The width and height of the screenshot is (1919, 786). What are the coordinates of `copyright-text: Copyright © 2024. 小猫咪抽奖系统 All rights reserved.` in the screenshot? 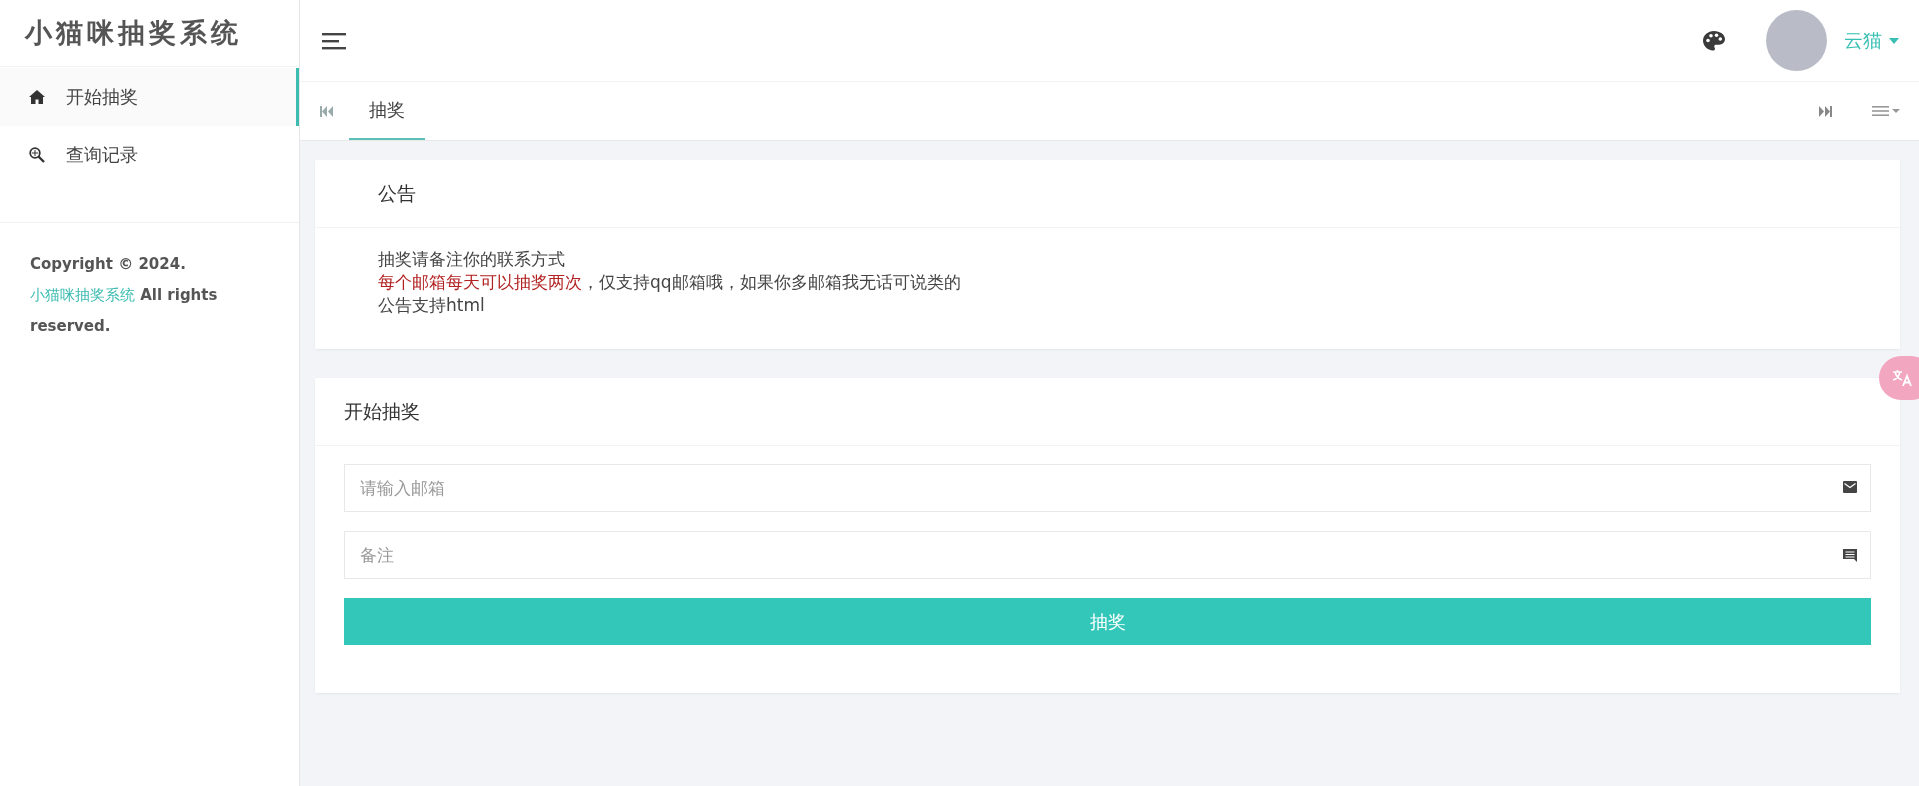 It's located at (124, 295).